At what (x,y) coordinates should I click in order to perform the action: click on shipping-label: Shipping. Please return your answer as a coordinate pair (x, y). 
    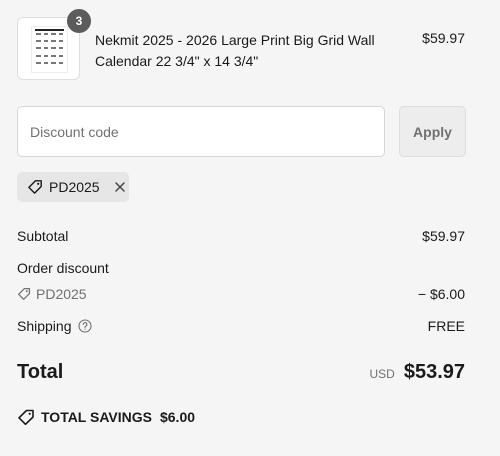
    Looking at the image, I should click on (44, 326).